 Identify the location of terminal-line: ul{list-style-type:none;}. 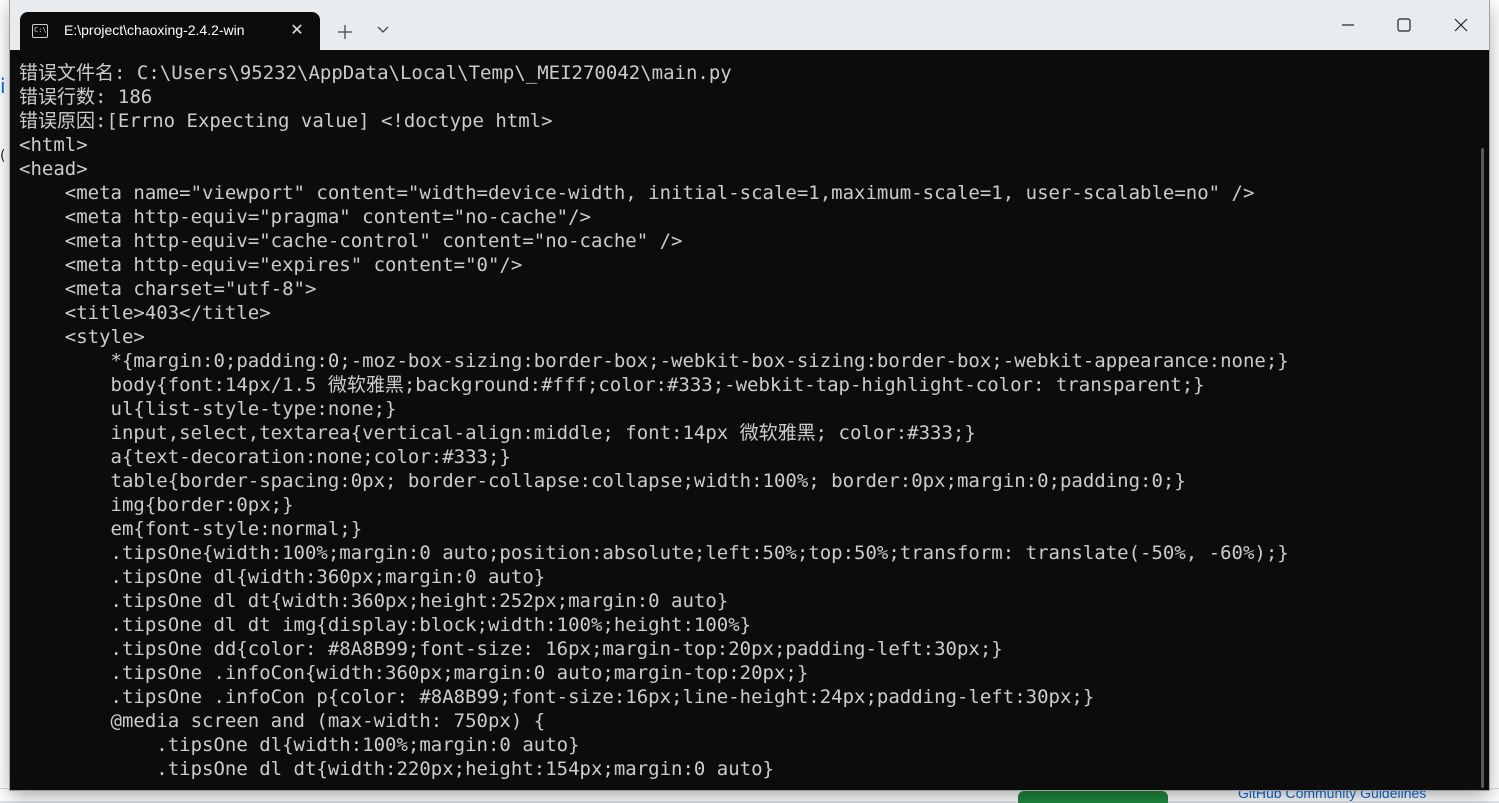
(208, 409).